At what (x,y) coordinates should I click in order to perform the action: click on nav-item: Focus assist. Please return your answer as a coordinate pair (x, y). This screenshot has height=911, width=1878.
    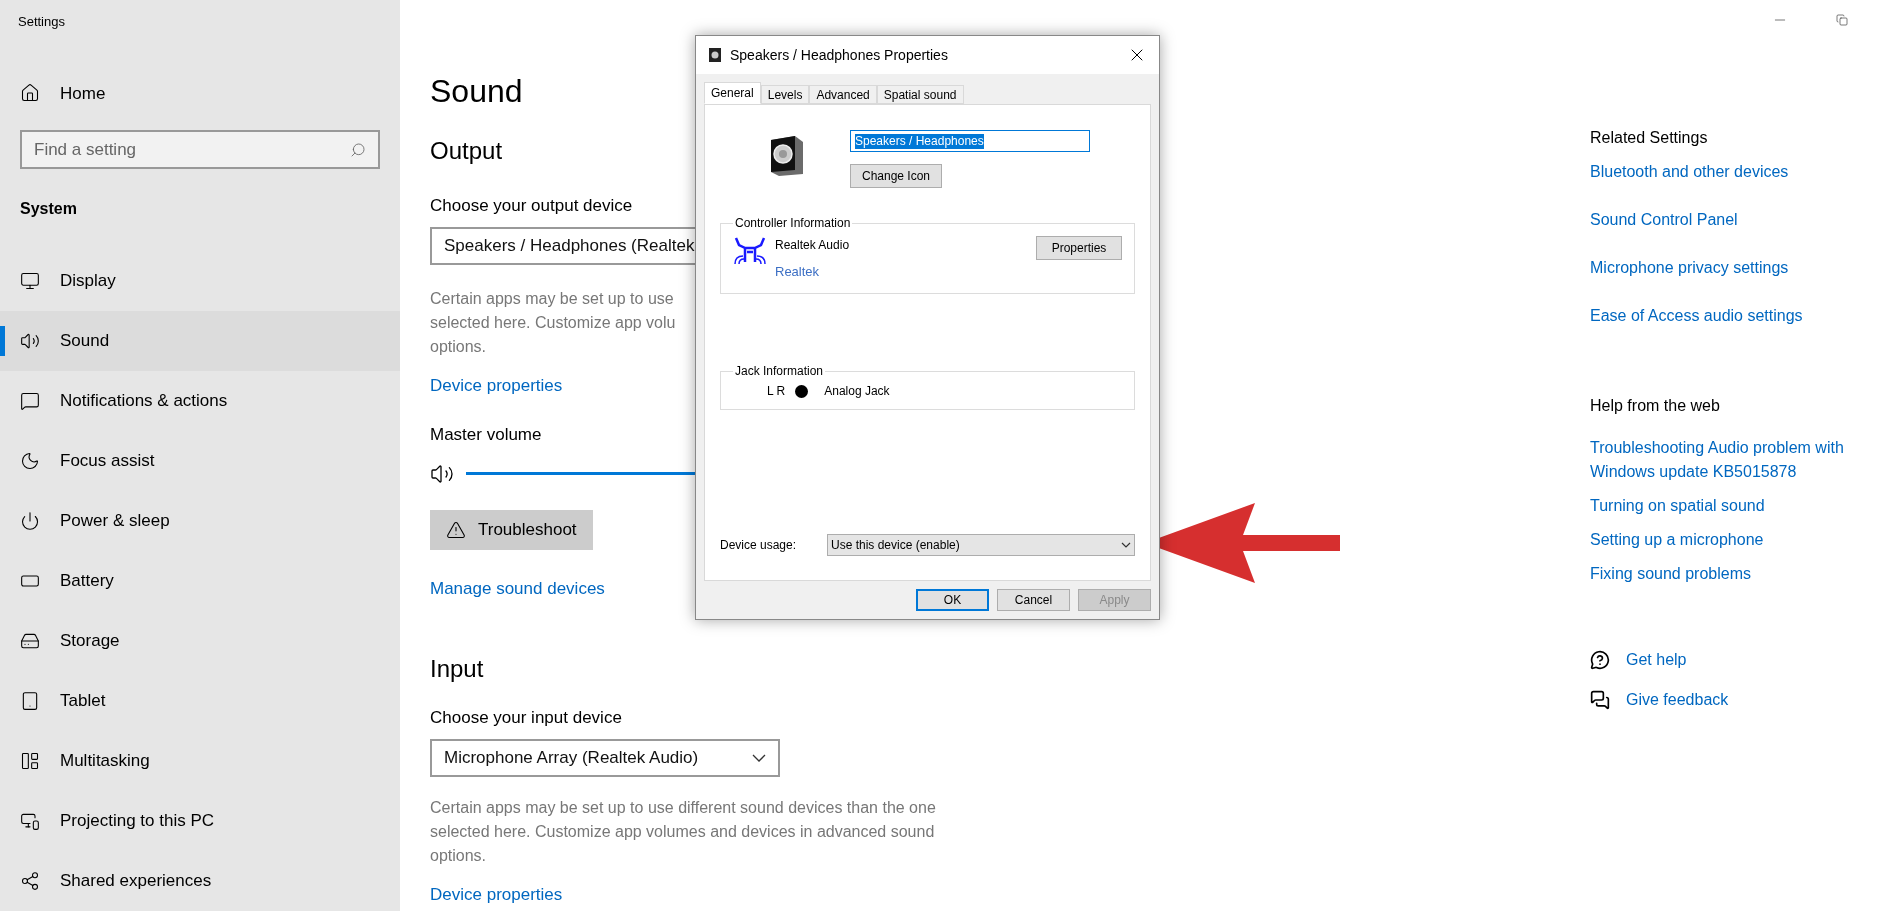
    Looking at the image, I should click on (200, 461).